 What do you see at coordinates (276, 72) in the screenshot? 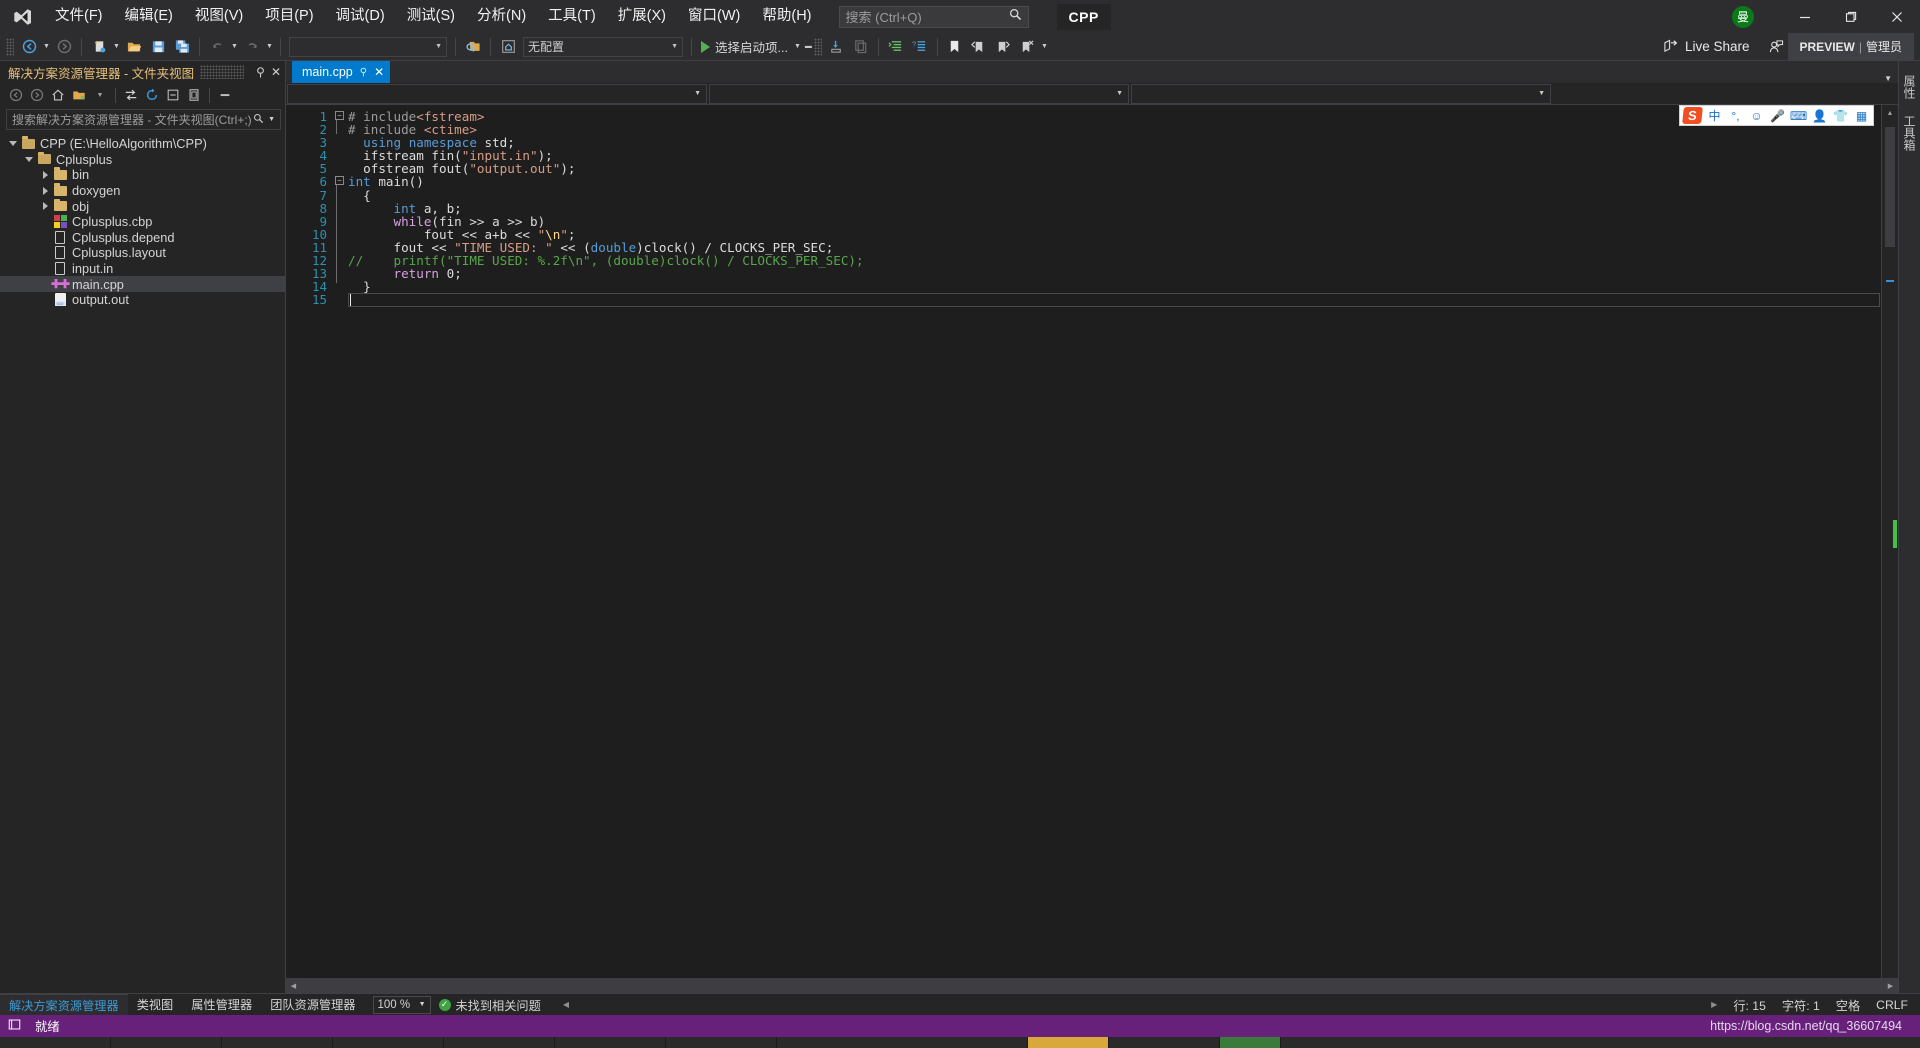
I see `close-panel-icon: ✕` at bounding box center [276, 72].